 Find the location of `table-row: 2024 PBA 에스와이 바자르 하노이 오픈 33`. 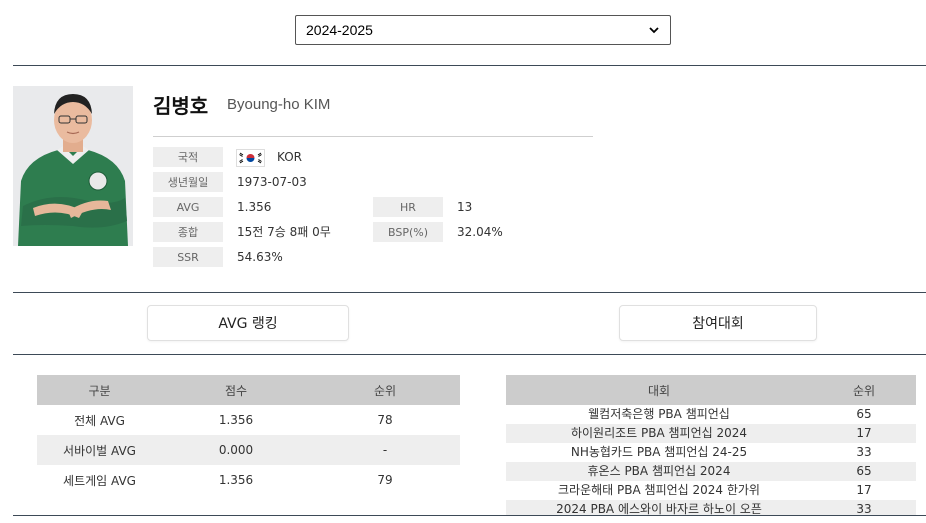

table-row: 2024 PBA 에스와이 바자르 하노이 오픈 33 is located at coordinates (711, 507).